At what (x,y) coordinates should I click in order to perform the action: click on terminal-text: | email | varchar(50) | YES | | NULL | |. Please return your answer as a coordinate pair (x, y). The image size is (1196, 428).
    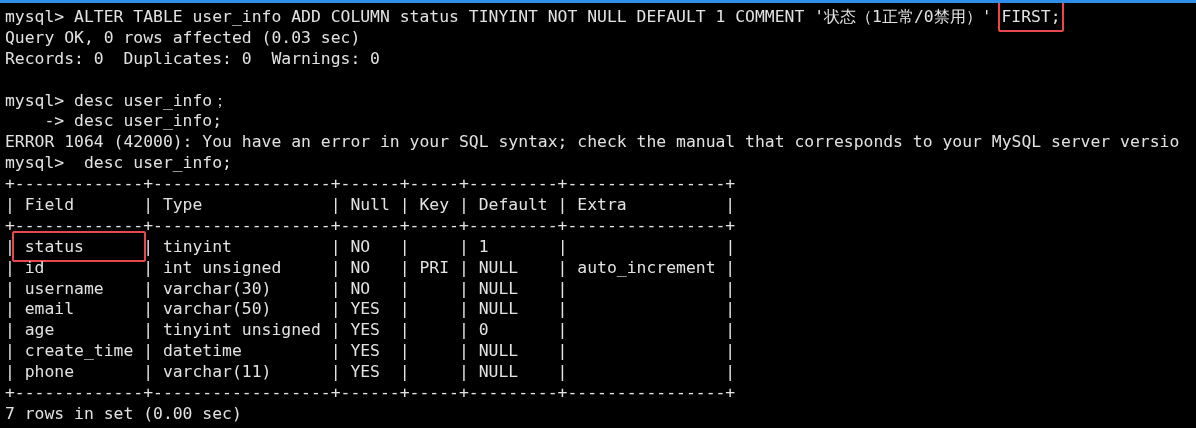
    Looking at the image, I should click on (370, 309).